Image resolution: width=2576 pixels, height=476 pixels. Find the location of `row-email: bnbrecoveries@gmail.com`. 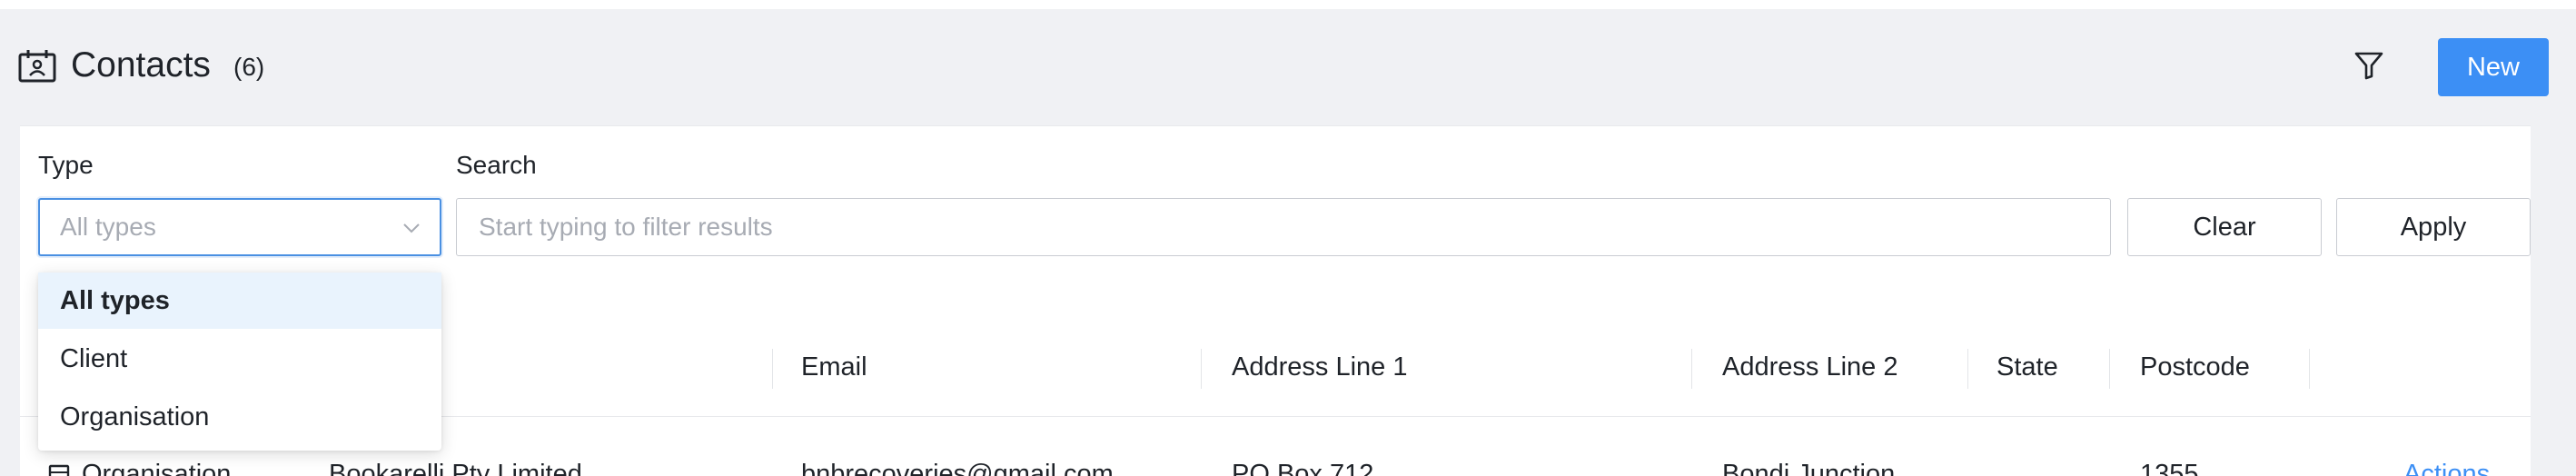

row-email: bnbrecoveries@gmail.com is located at coordinates (957, 468).